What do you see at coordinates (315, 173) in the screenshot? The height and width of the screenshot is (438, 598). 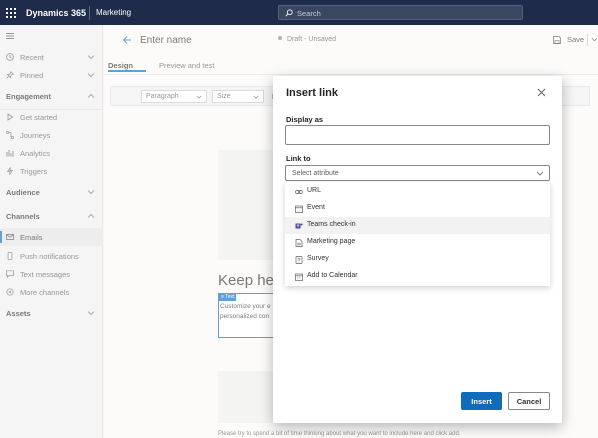 I see `link-to-placeholder: Select attribute` at bounding box center [315, 173].